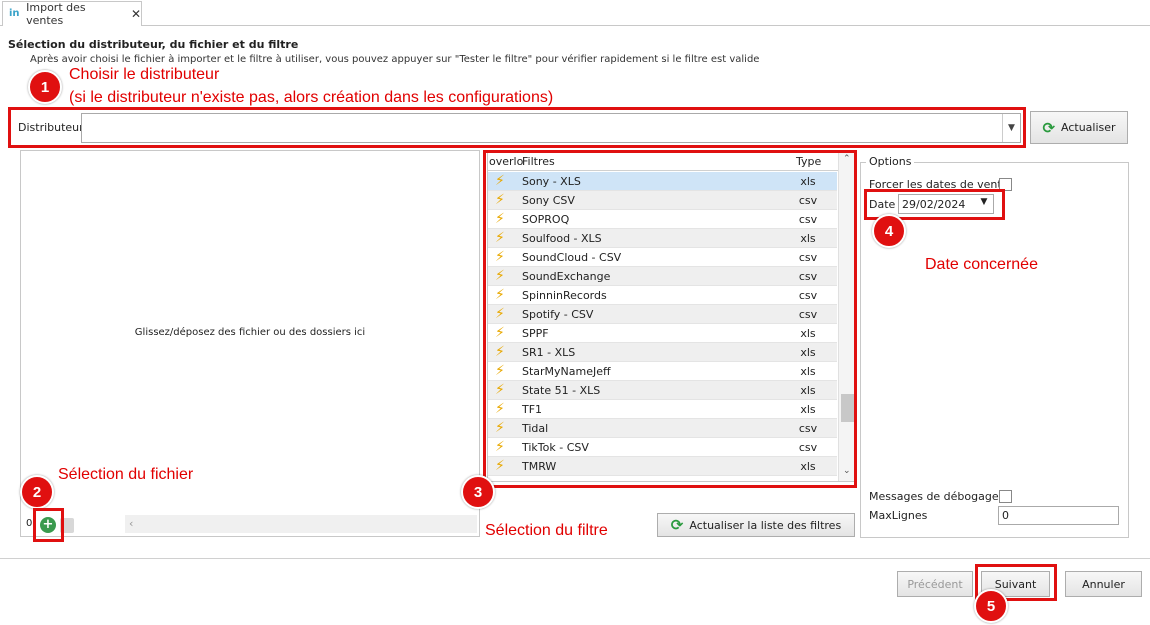 This screenshot has height=625, width=1150. Describe the element at coordinates (546, 530) in the screenshot. I see `annotation-filter-text: Sélection du filtre` at that location.